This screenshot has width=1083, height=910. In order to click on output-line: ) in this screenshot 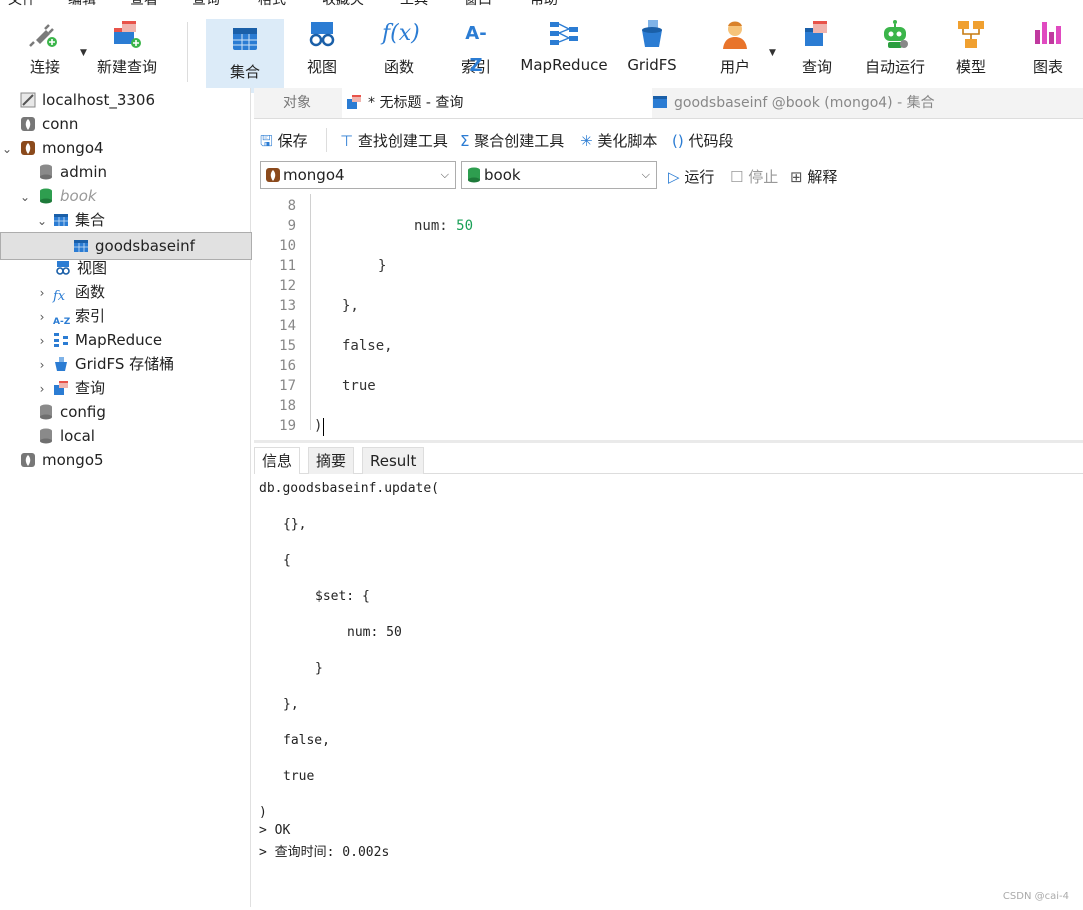, I will do `click(263, 812)`.